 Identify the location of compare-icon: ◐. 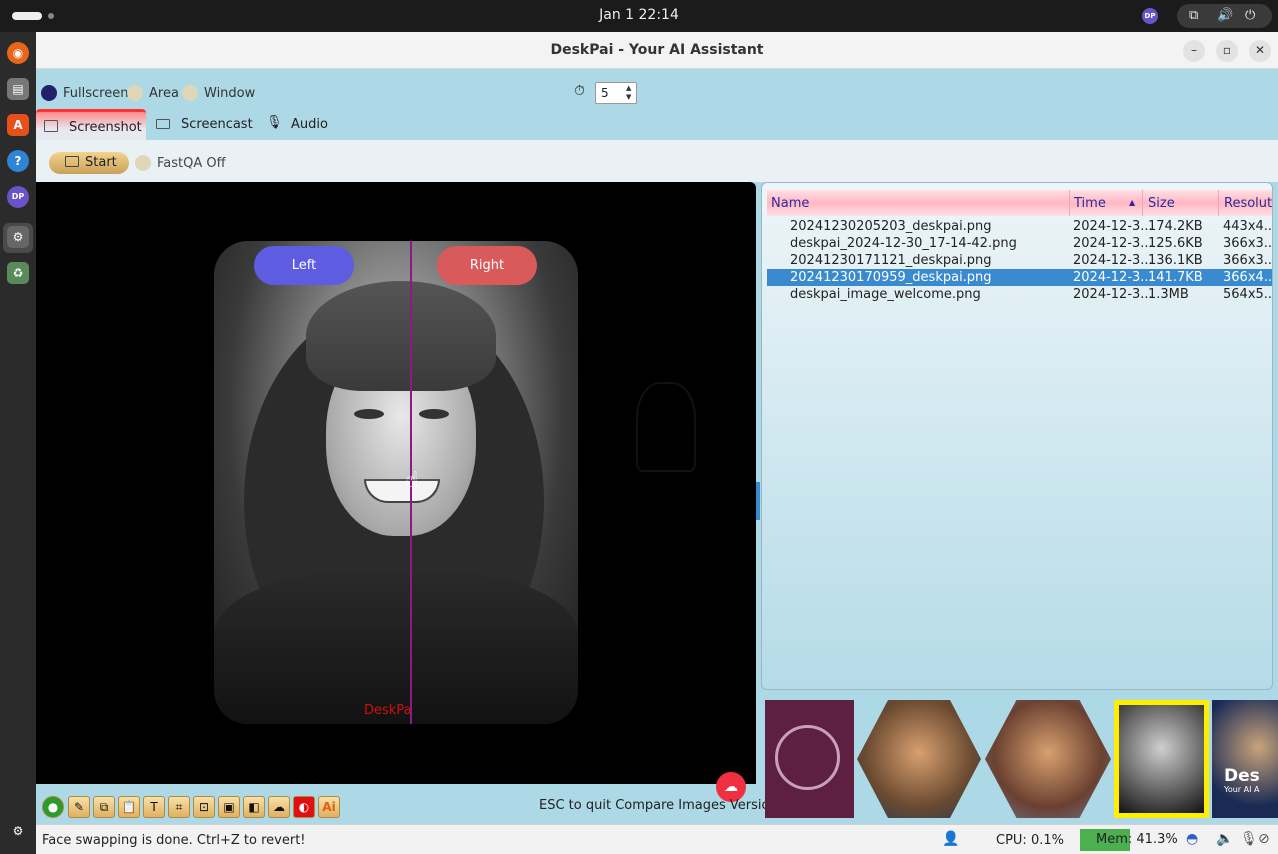
(304, 807).